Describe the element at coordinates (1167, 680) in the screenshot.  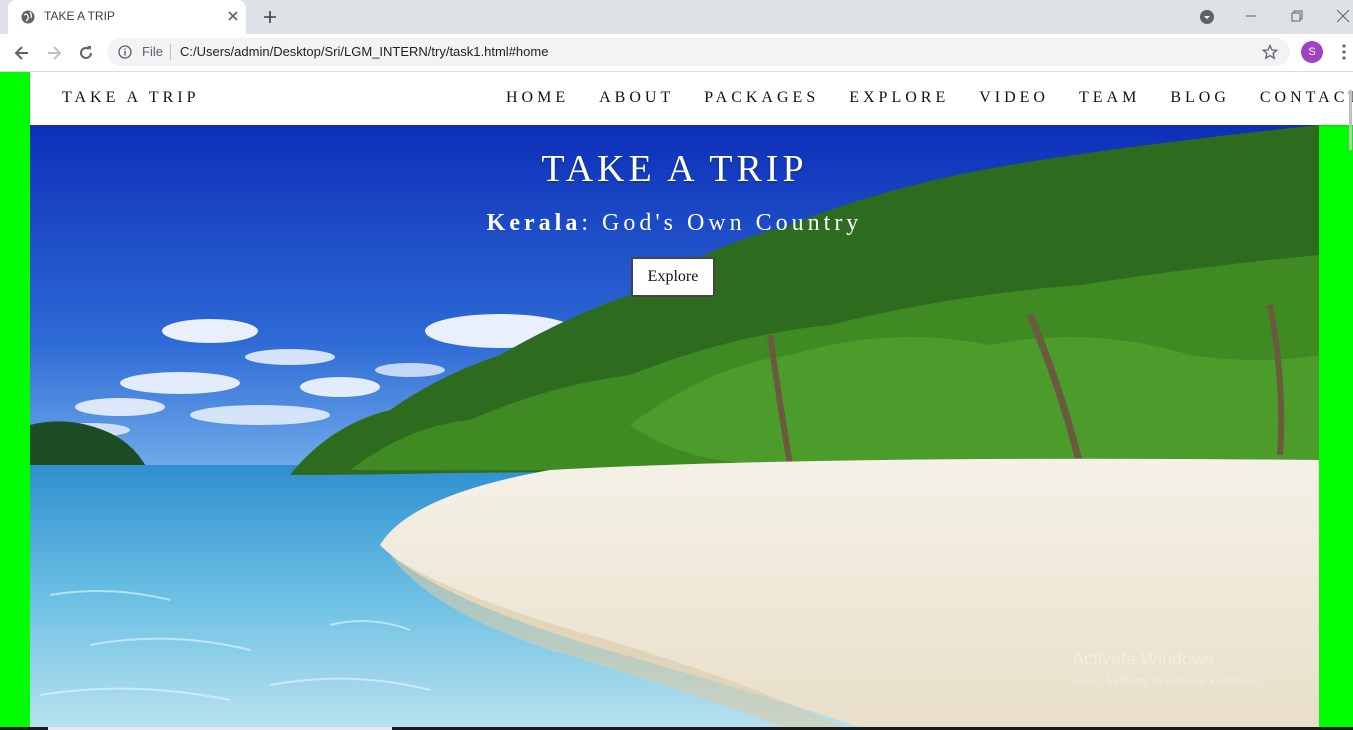
I see `windows-activation-hint: Go to Settings to activate Windows.` at that location.